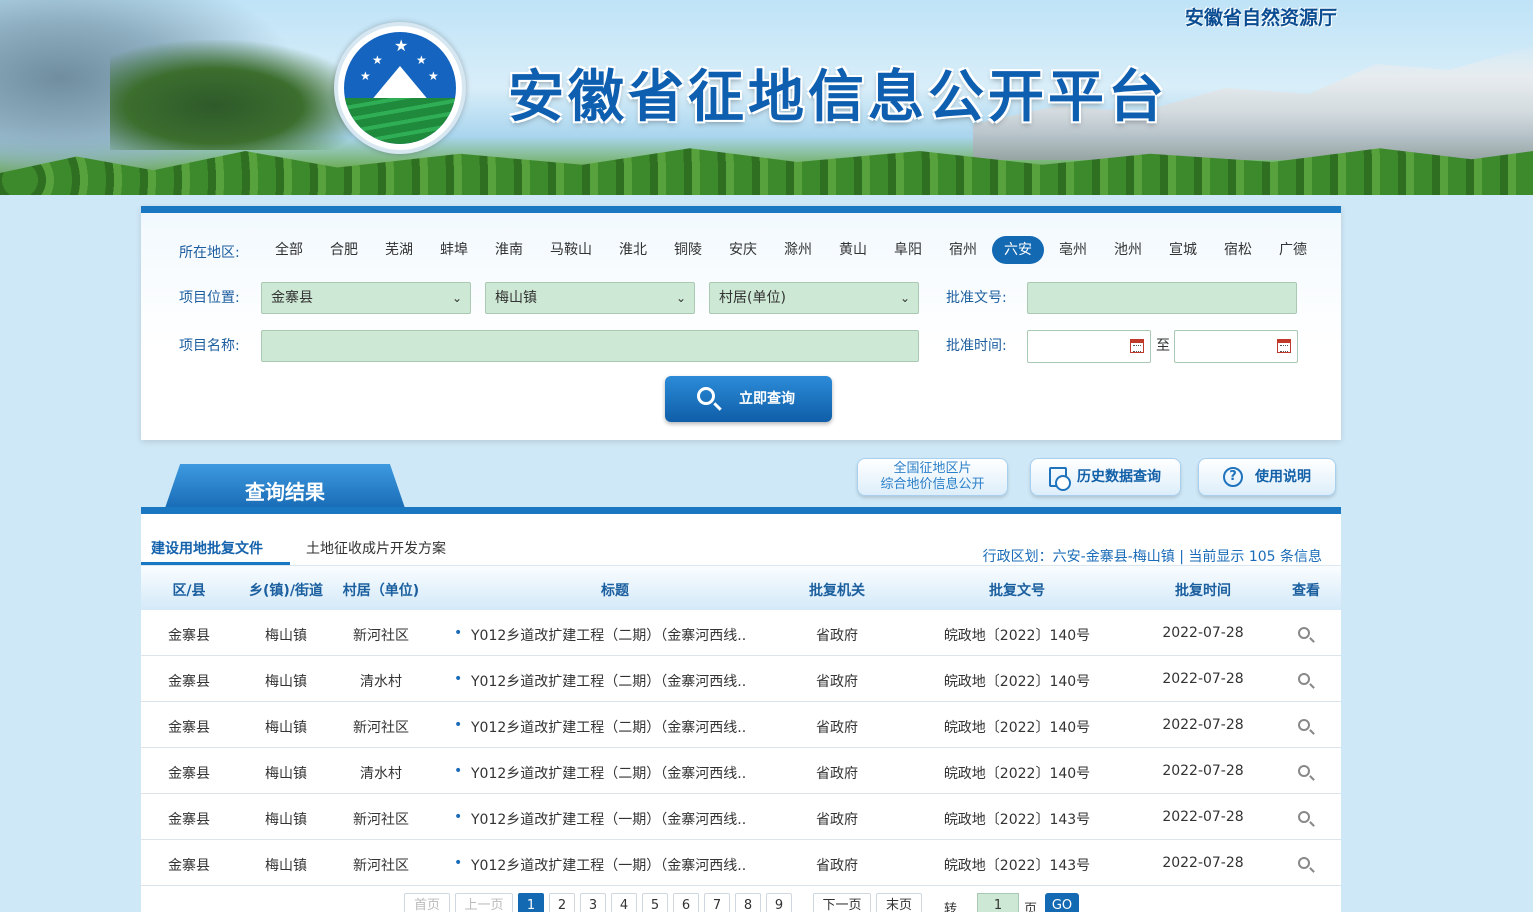 The width and height of the screenshot is (1533, 912). Describe the element at coordinates (215, 563) in the screenshot. I see `active-tab-indicator` at that location.